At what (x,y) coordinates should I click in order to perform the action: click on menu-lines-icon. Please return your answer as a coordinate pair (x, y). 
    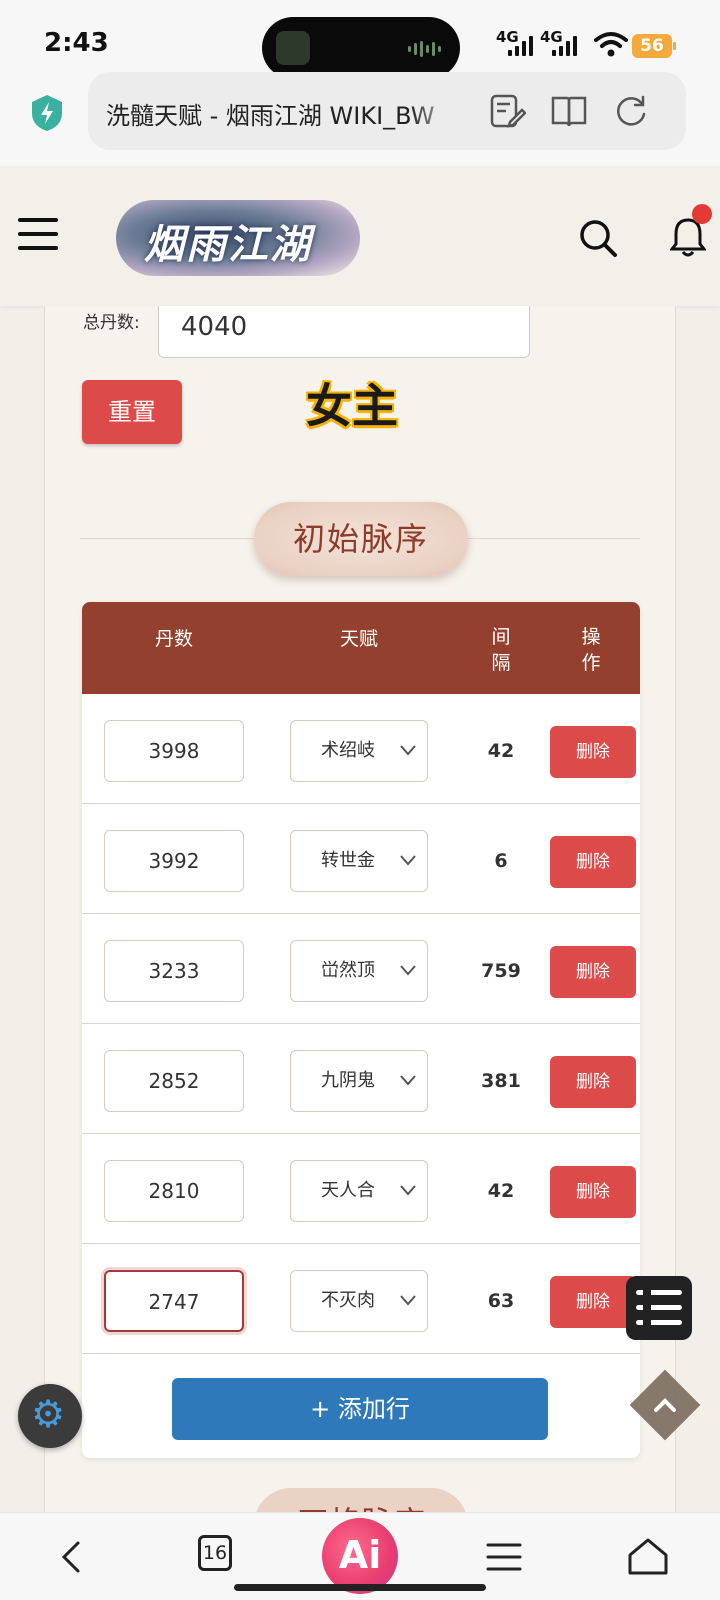
    Looking at the image, I should click on (504, 1557).